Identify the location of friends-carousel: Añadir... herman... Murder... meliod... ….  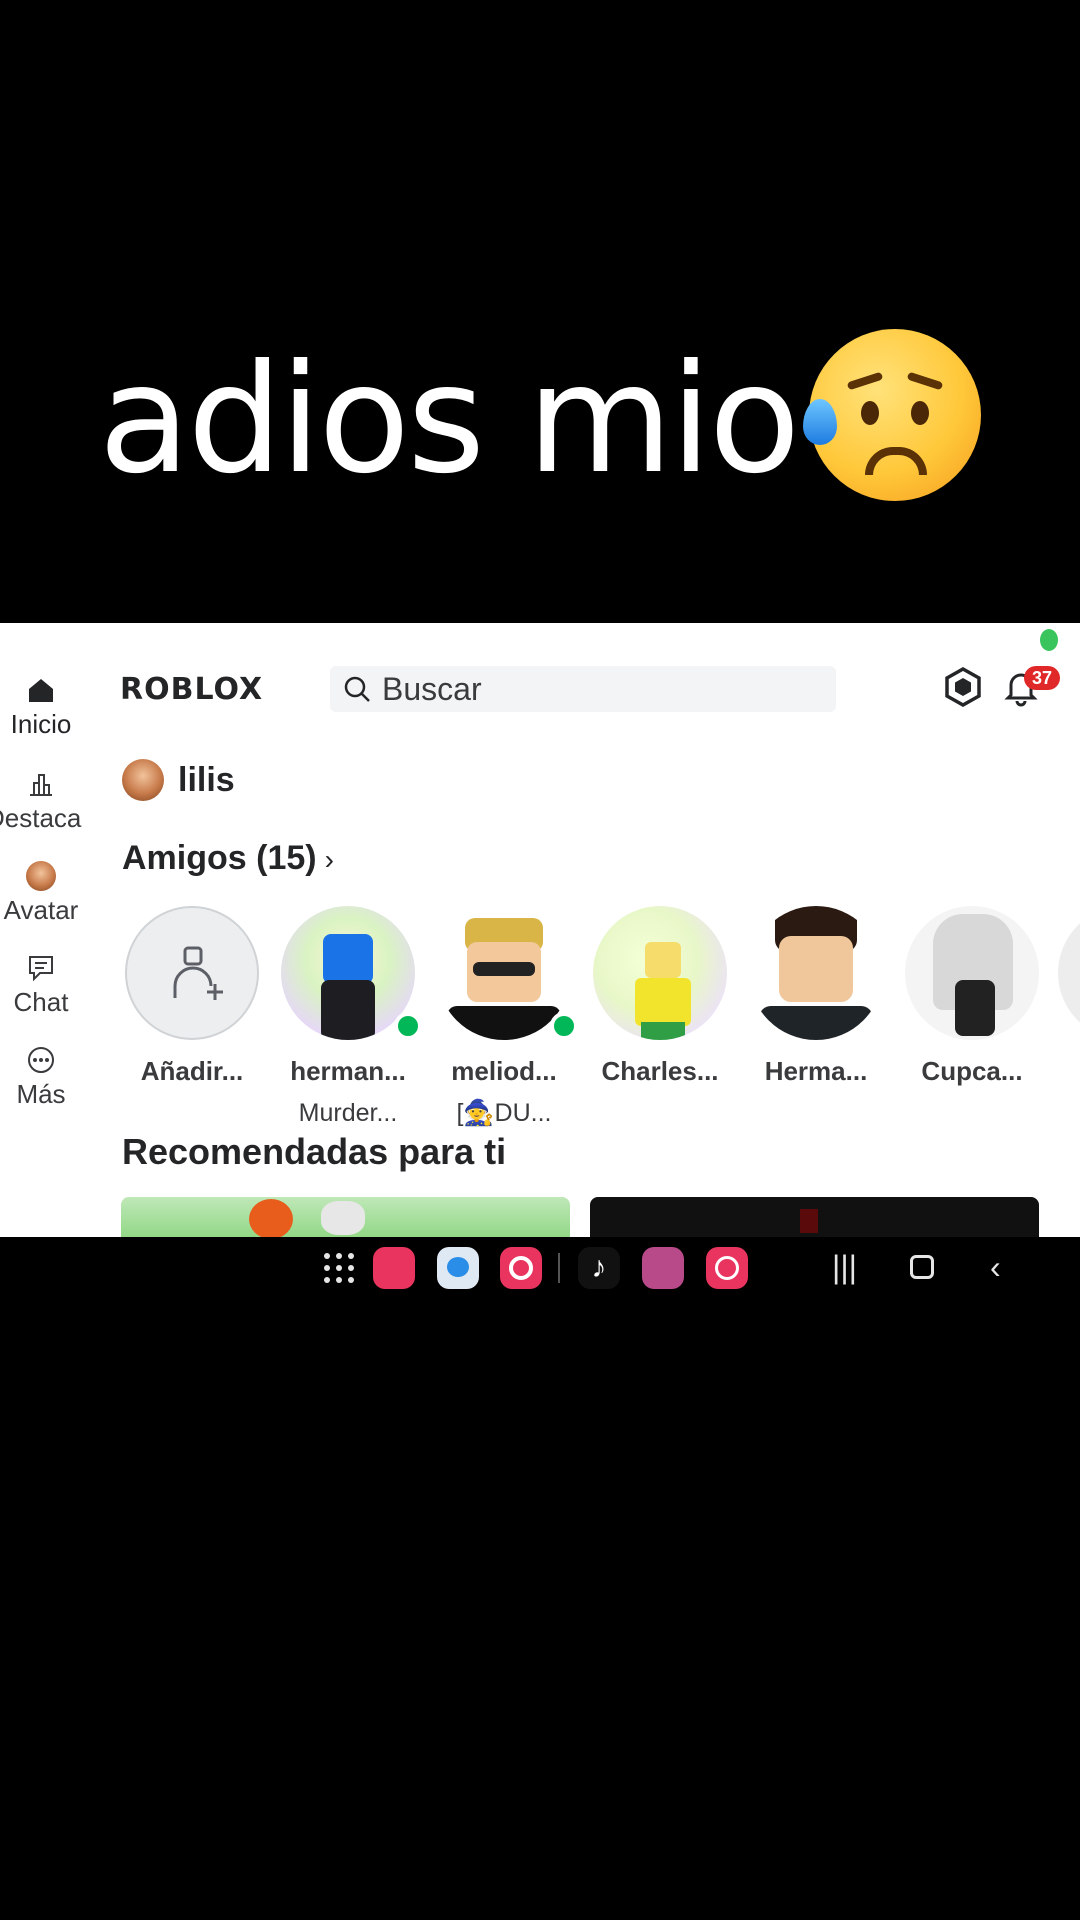
(601, 1026).